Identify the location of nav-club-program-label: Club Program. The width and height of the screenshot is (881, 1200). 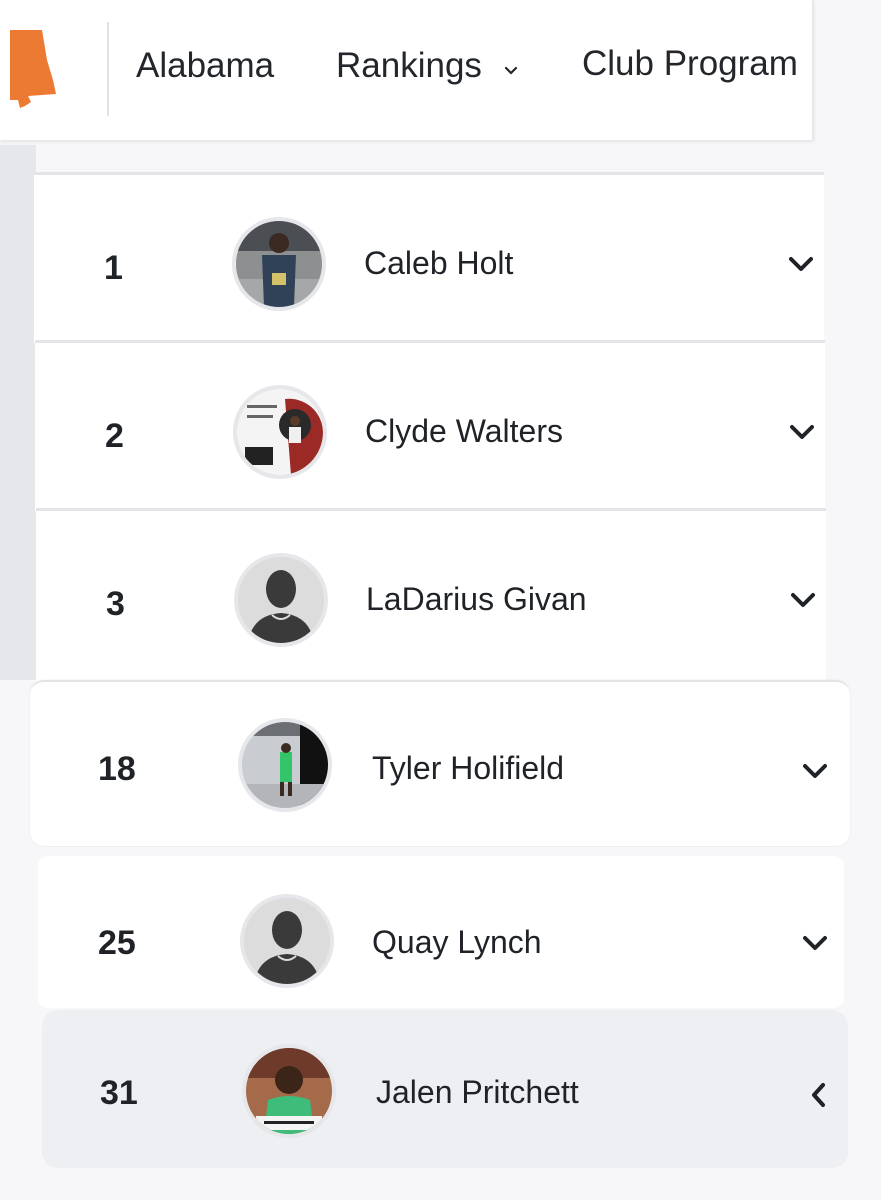
(690, 63).